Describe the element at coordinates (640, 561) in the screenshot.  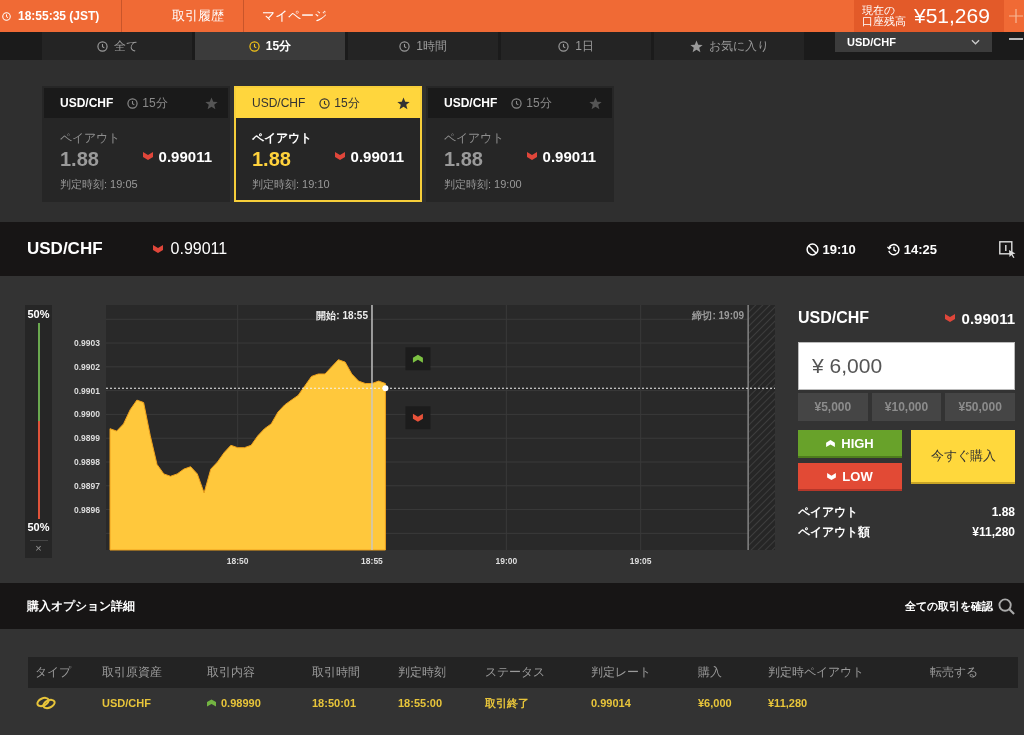
I see `x-axis-label: 19:05` at that location.